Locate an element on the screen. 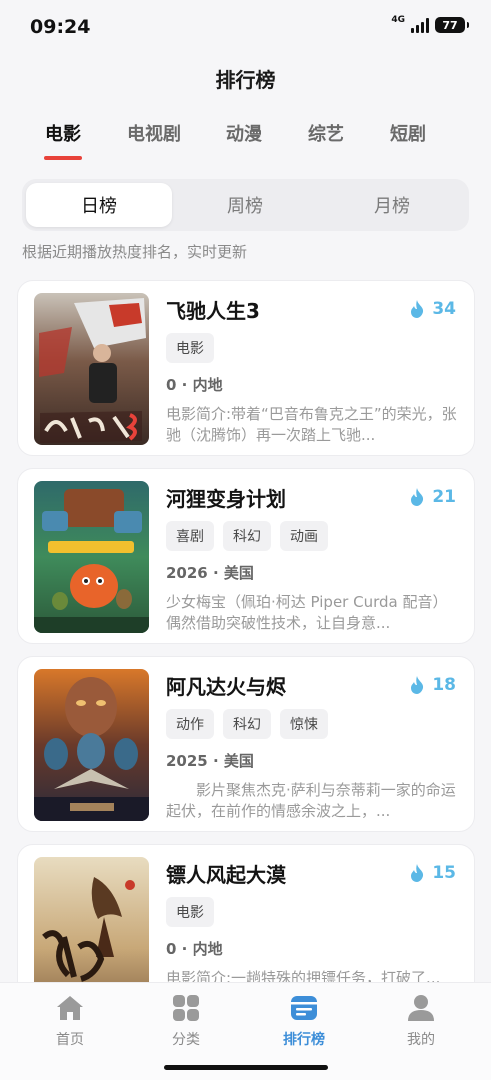 The image size is (491, 1080). tab-tv-series: 电视剧 is located at coordinates (154, 133).